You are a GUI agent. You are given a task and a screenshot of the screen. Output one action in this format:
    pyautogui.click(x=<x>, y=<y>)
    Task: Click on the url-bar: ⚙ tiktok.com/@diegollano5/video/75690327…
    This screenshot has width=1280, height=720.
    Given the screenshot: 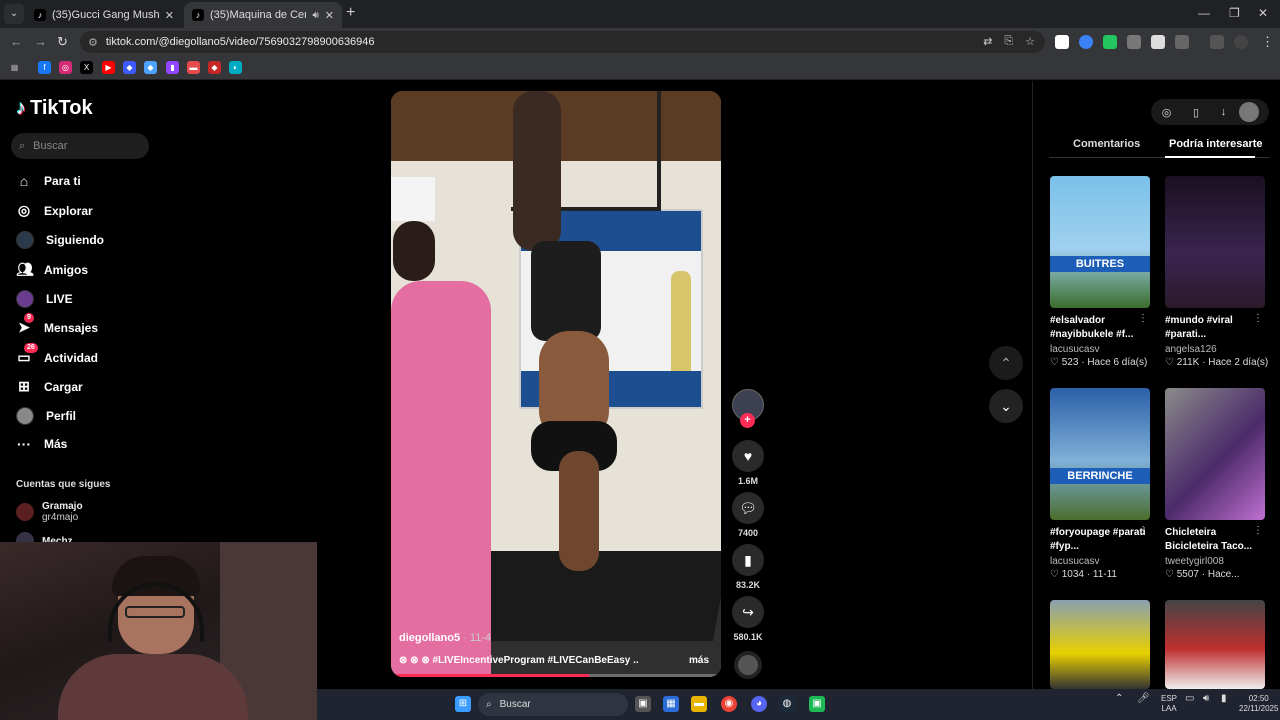 What is the action you would take?
    pyautogui.click(x=562, y=42)
    